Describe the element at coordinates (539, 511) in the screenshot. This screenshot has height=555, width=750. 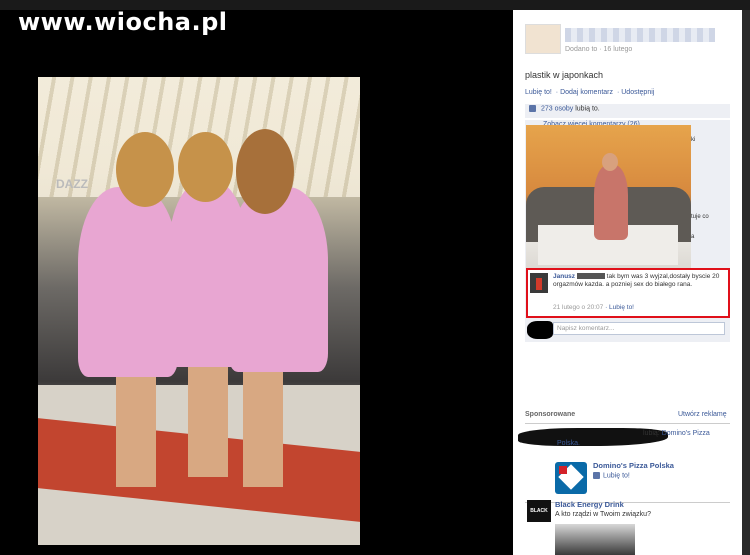
I see `black-energy-logo: BLACK` at that location.